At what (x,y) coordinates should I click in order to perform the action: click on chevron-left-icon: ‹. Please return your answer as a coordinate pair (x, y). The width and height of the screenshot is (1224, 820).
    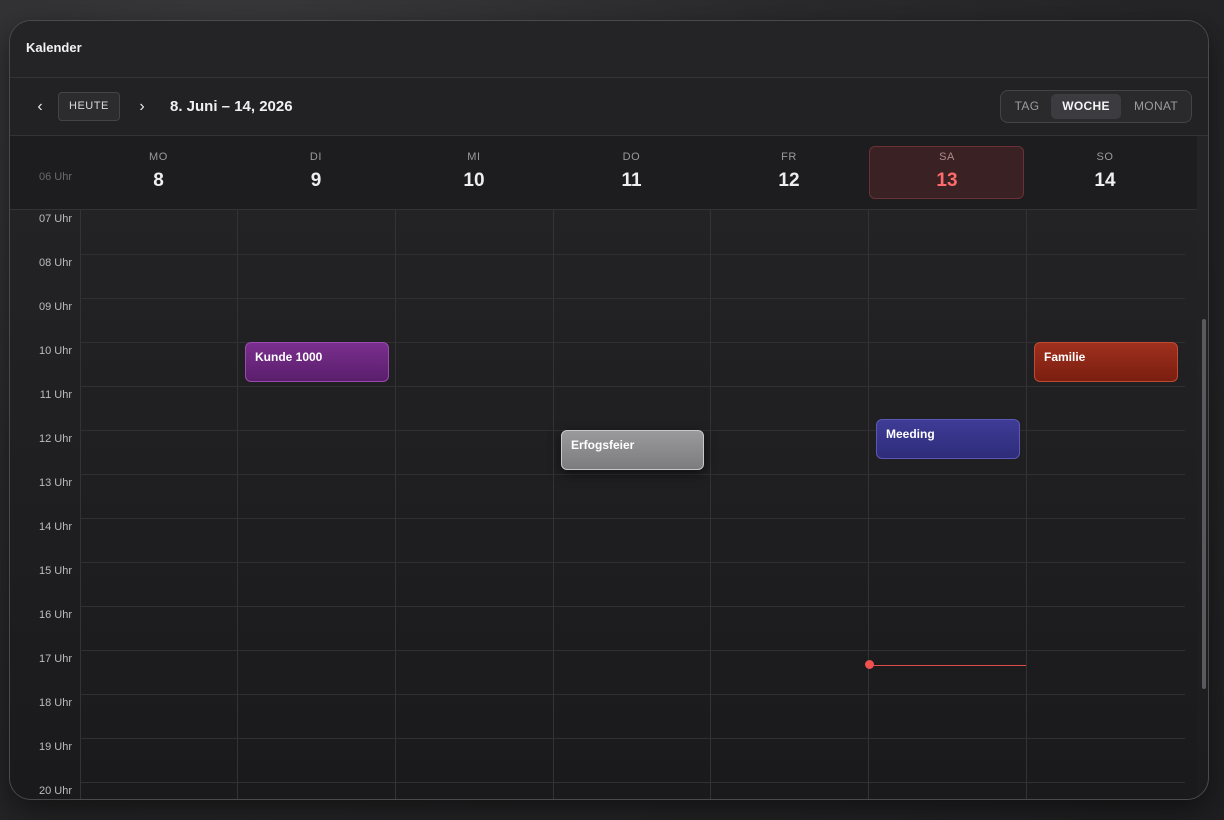
    Looking at the image, I should click on (40, 106).